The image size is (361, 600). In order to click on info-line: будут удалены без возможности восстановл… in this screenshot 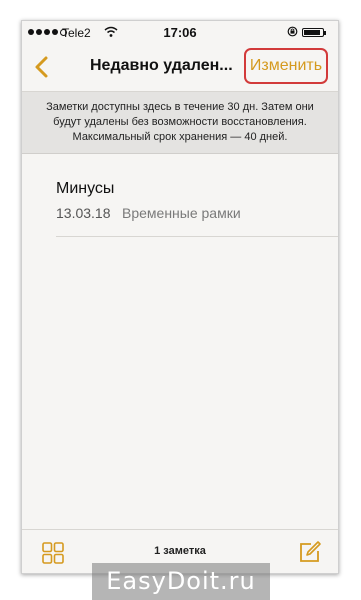, I will do `click(180, 122)`.